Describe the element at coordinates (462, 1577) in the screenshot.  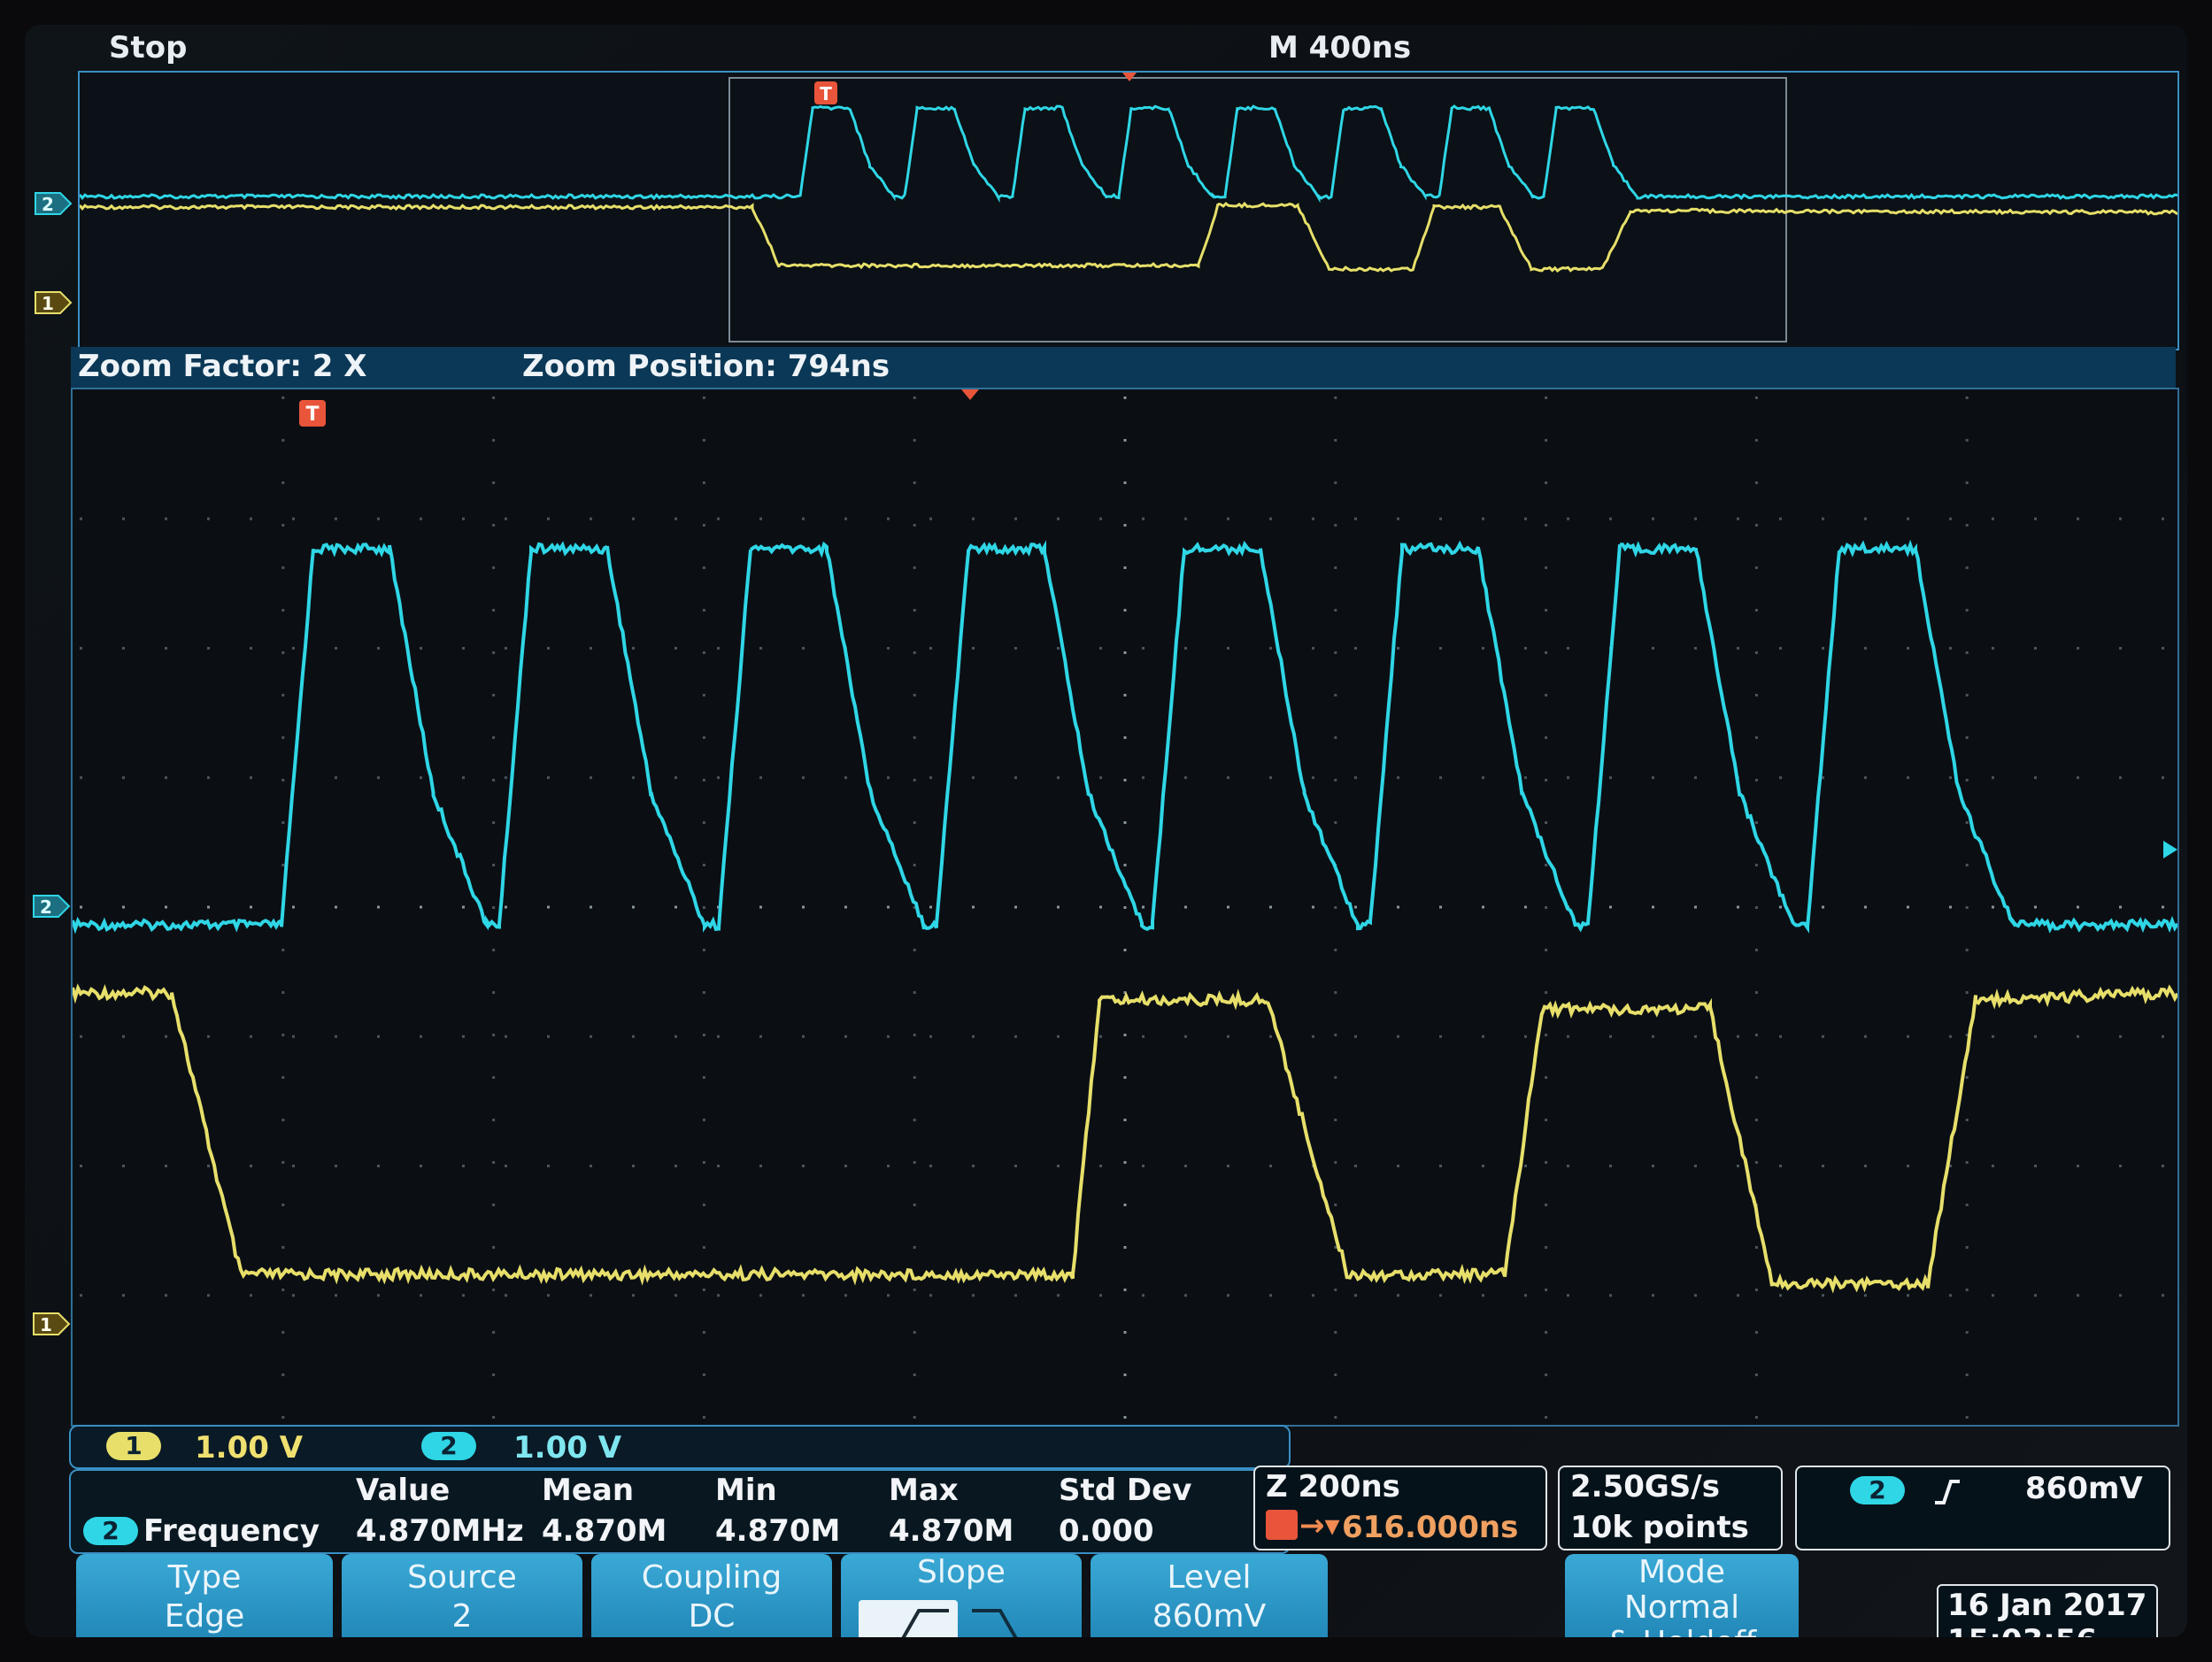
I see `softkey-source-label: Source` at that location.